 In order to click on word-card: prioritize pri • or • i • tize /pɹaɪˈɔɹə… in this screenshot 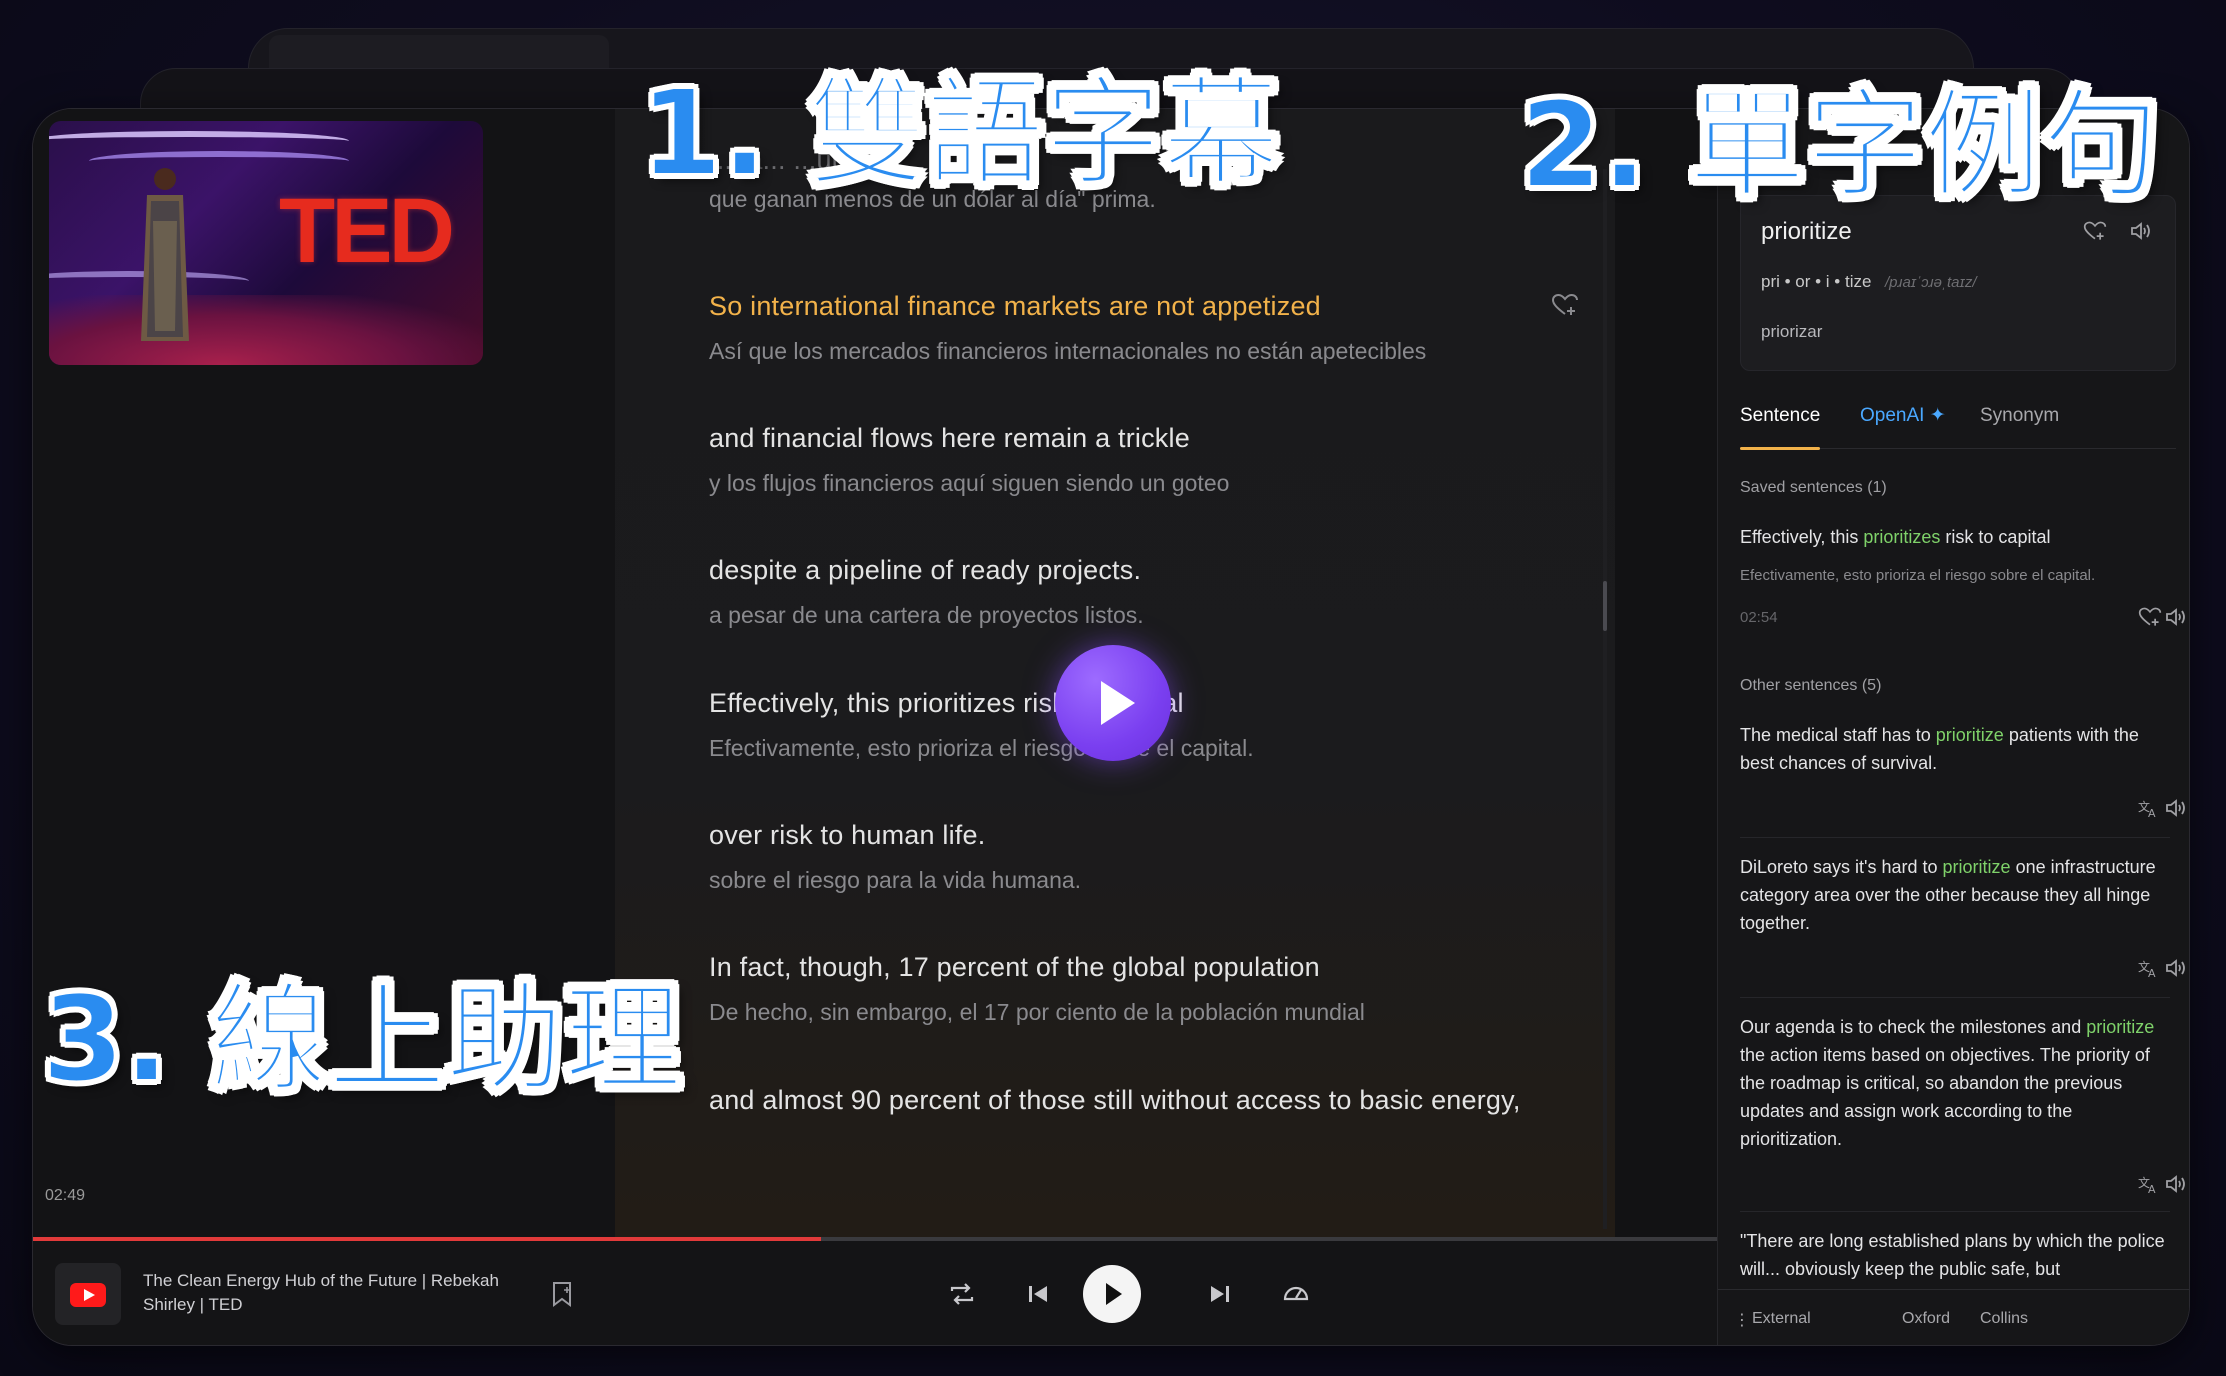, I will do `click(1958, 283)`.